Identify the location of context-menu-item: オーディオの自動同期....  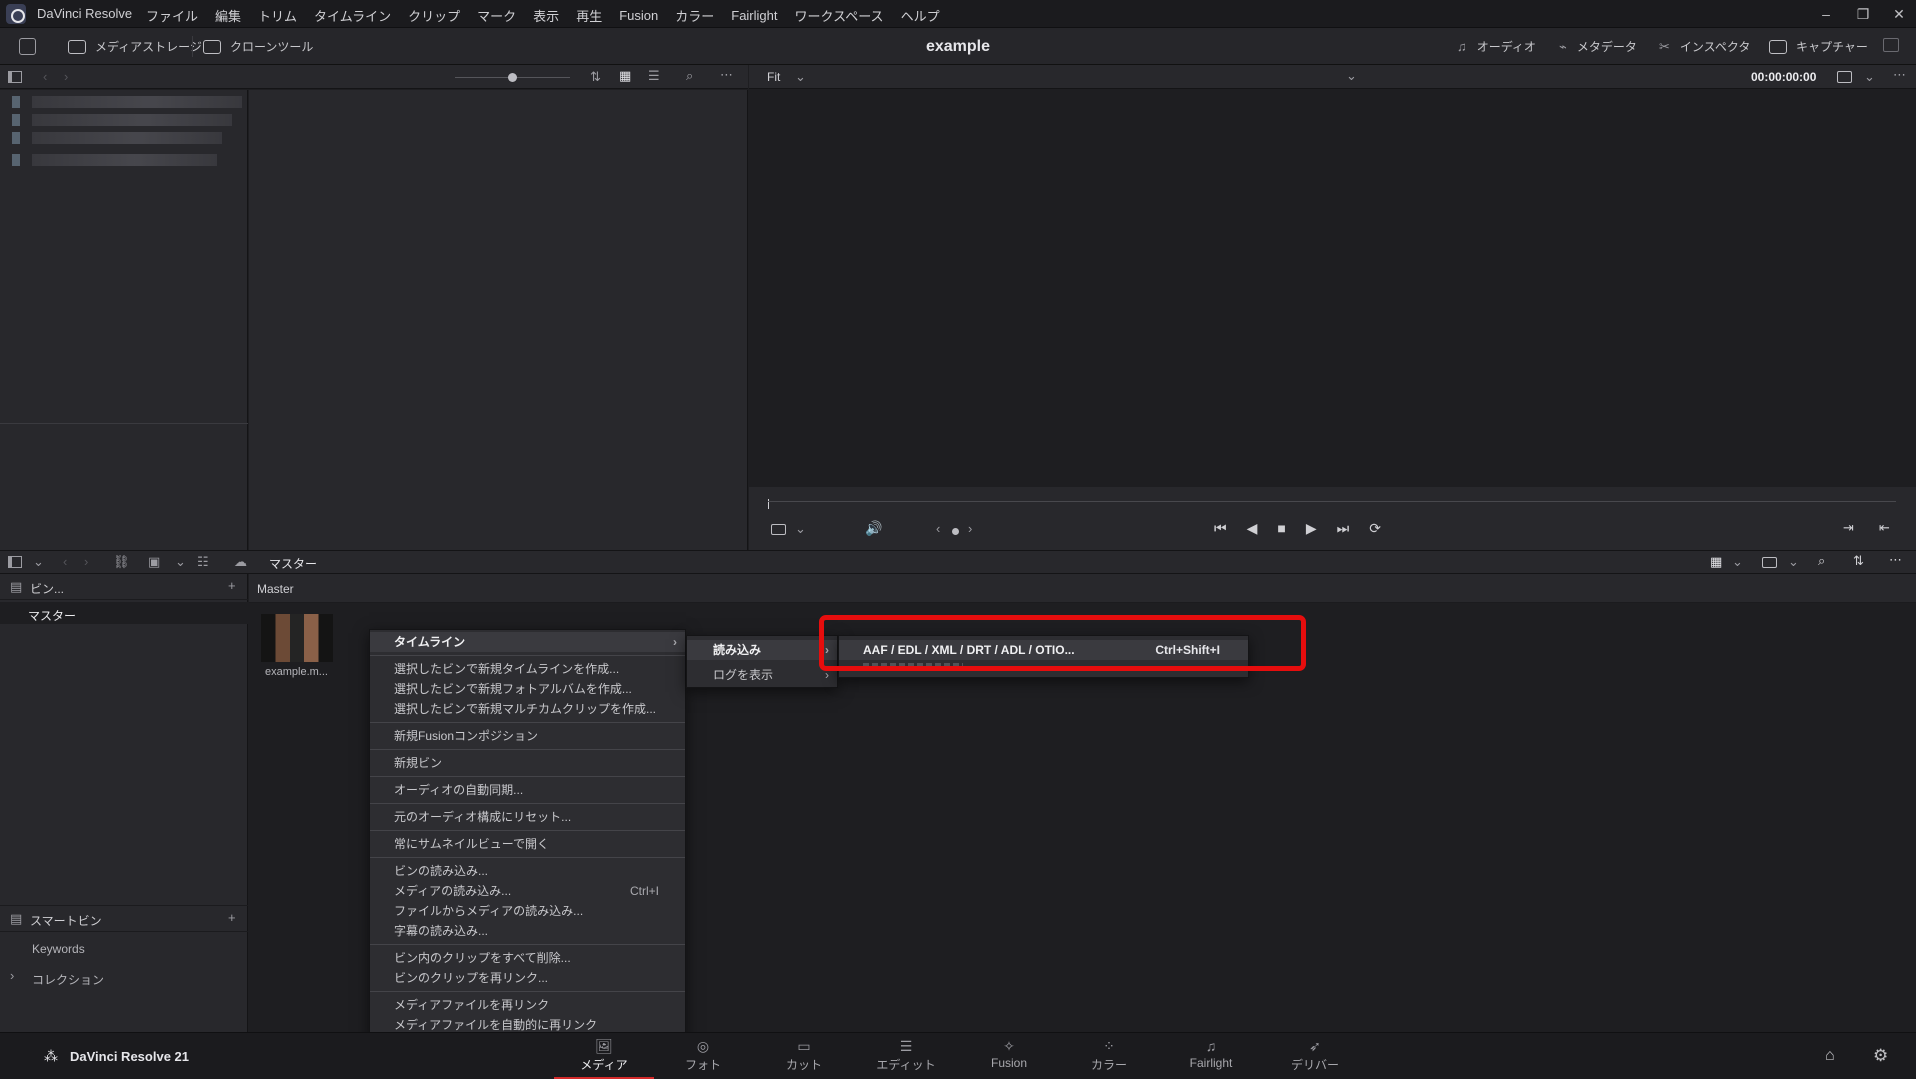
(527, 790).